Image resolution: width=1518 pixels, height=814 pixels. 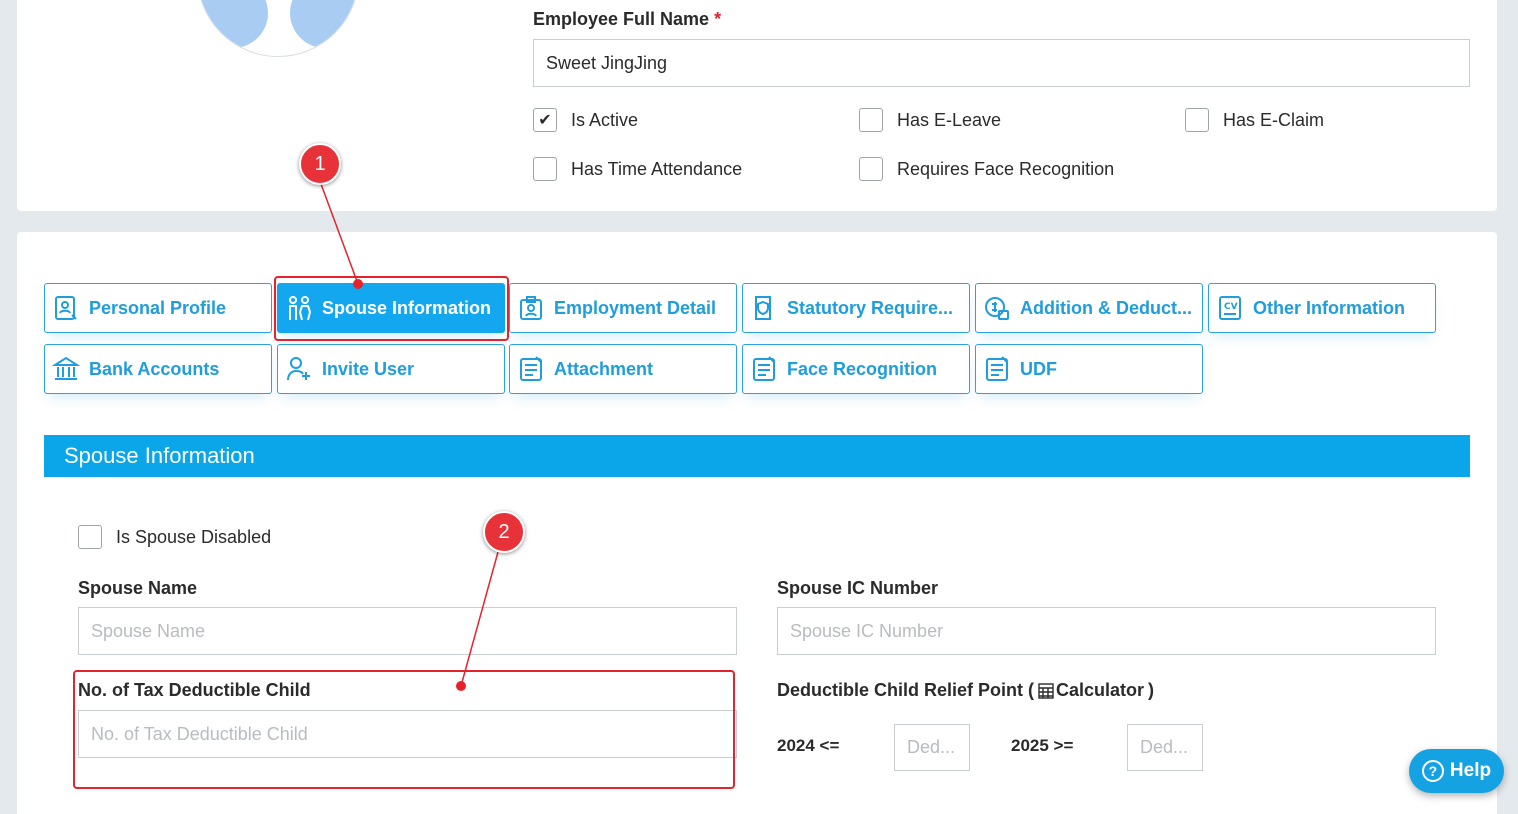 I want to click on has-time-attendance-checkbox: Has Time Attendance, so click(x=637, y=169).